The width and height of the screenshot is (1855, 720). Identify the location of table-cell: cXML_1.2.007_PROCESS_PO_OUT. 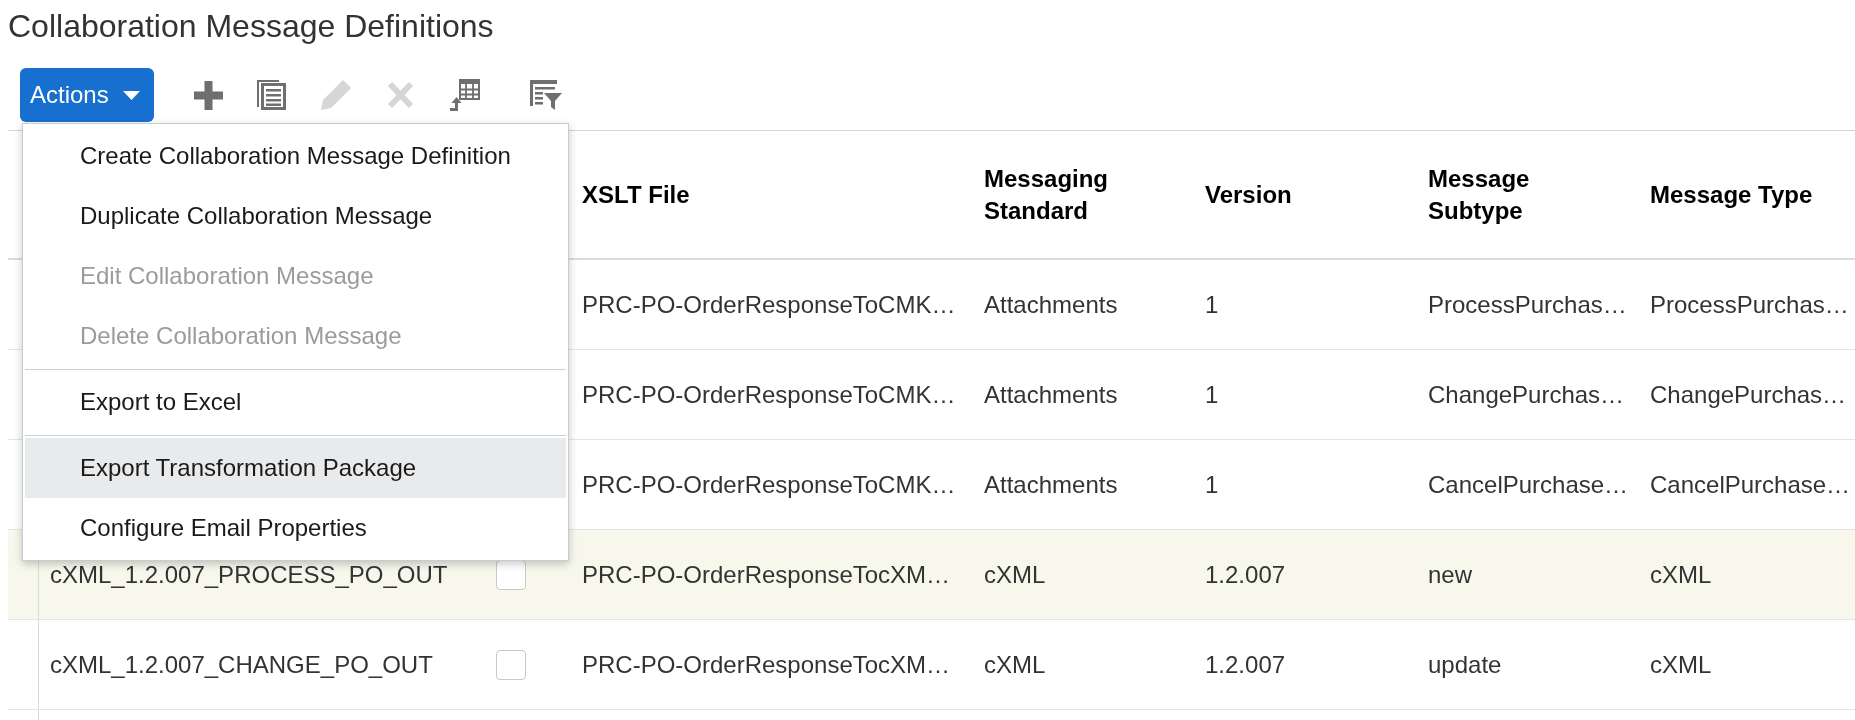
(249, 574).